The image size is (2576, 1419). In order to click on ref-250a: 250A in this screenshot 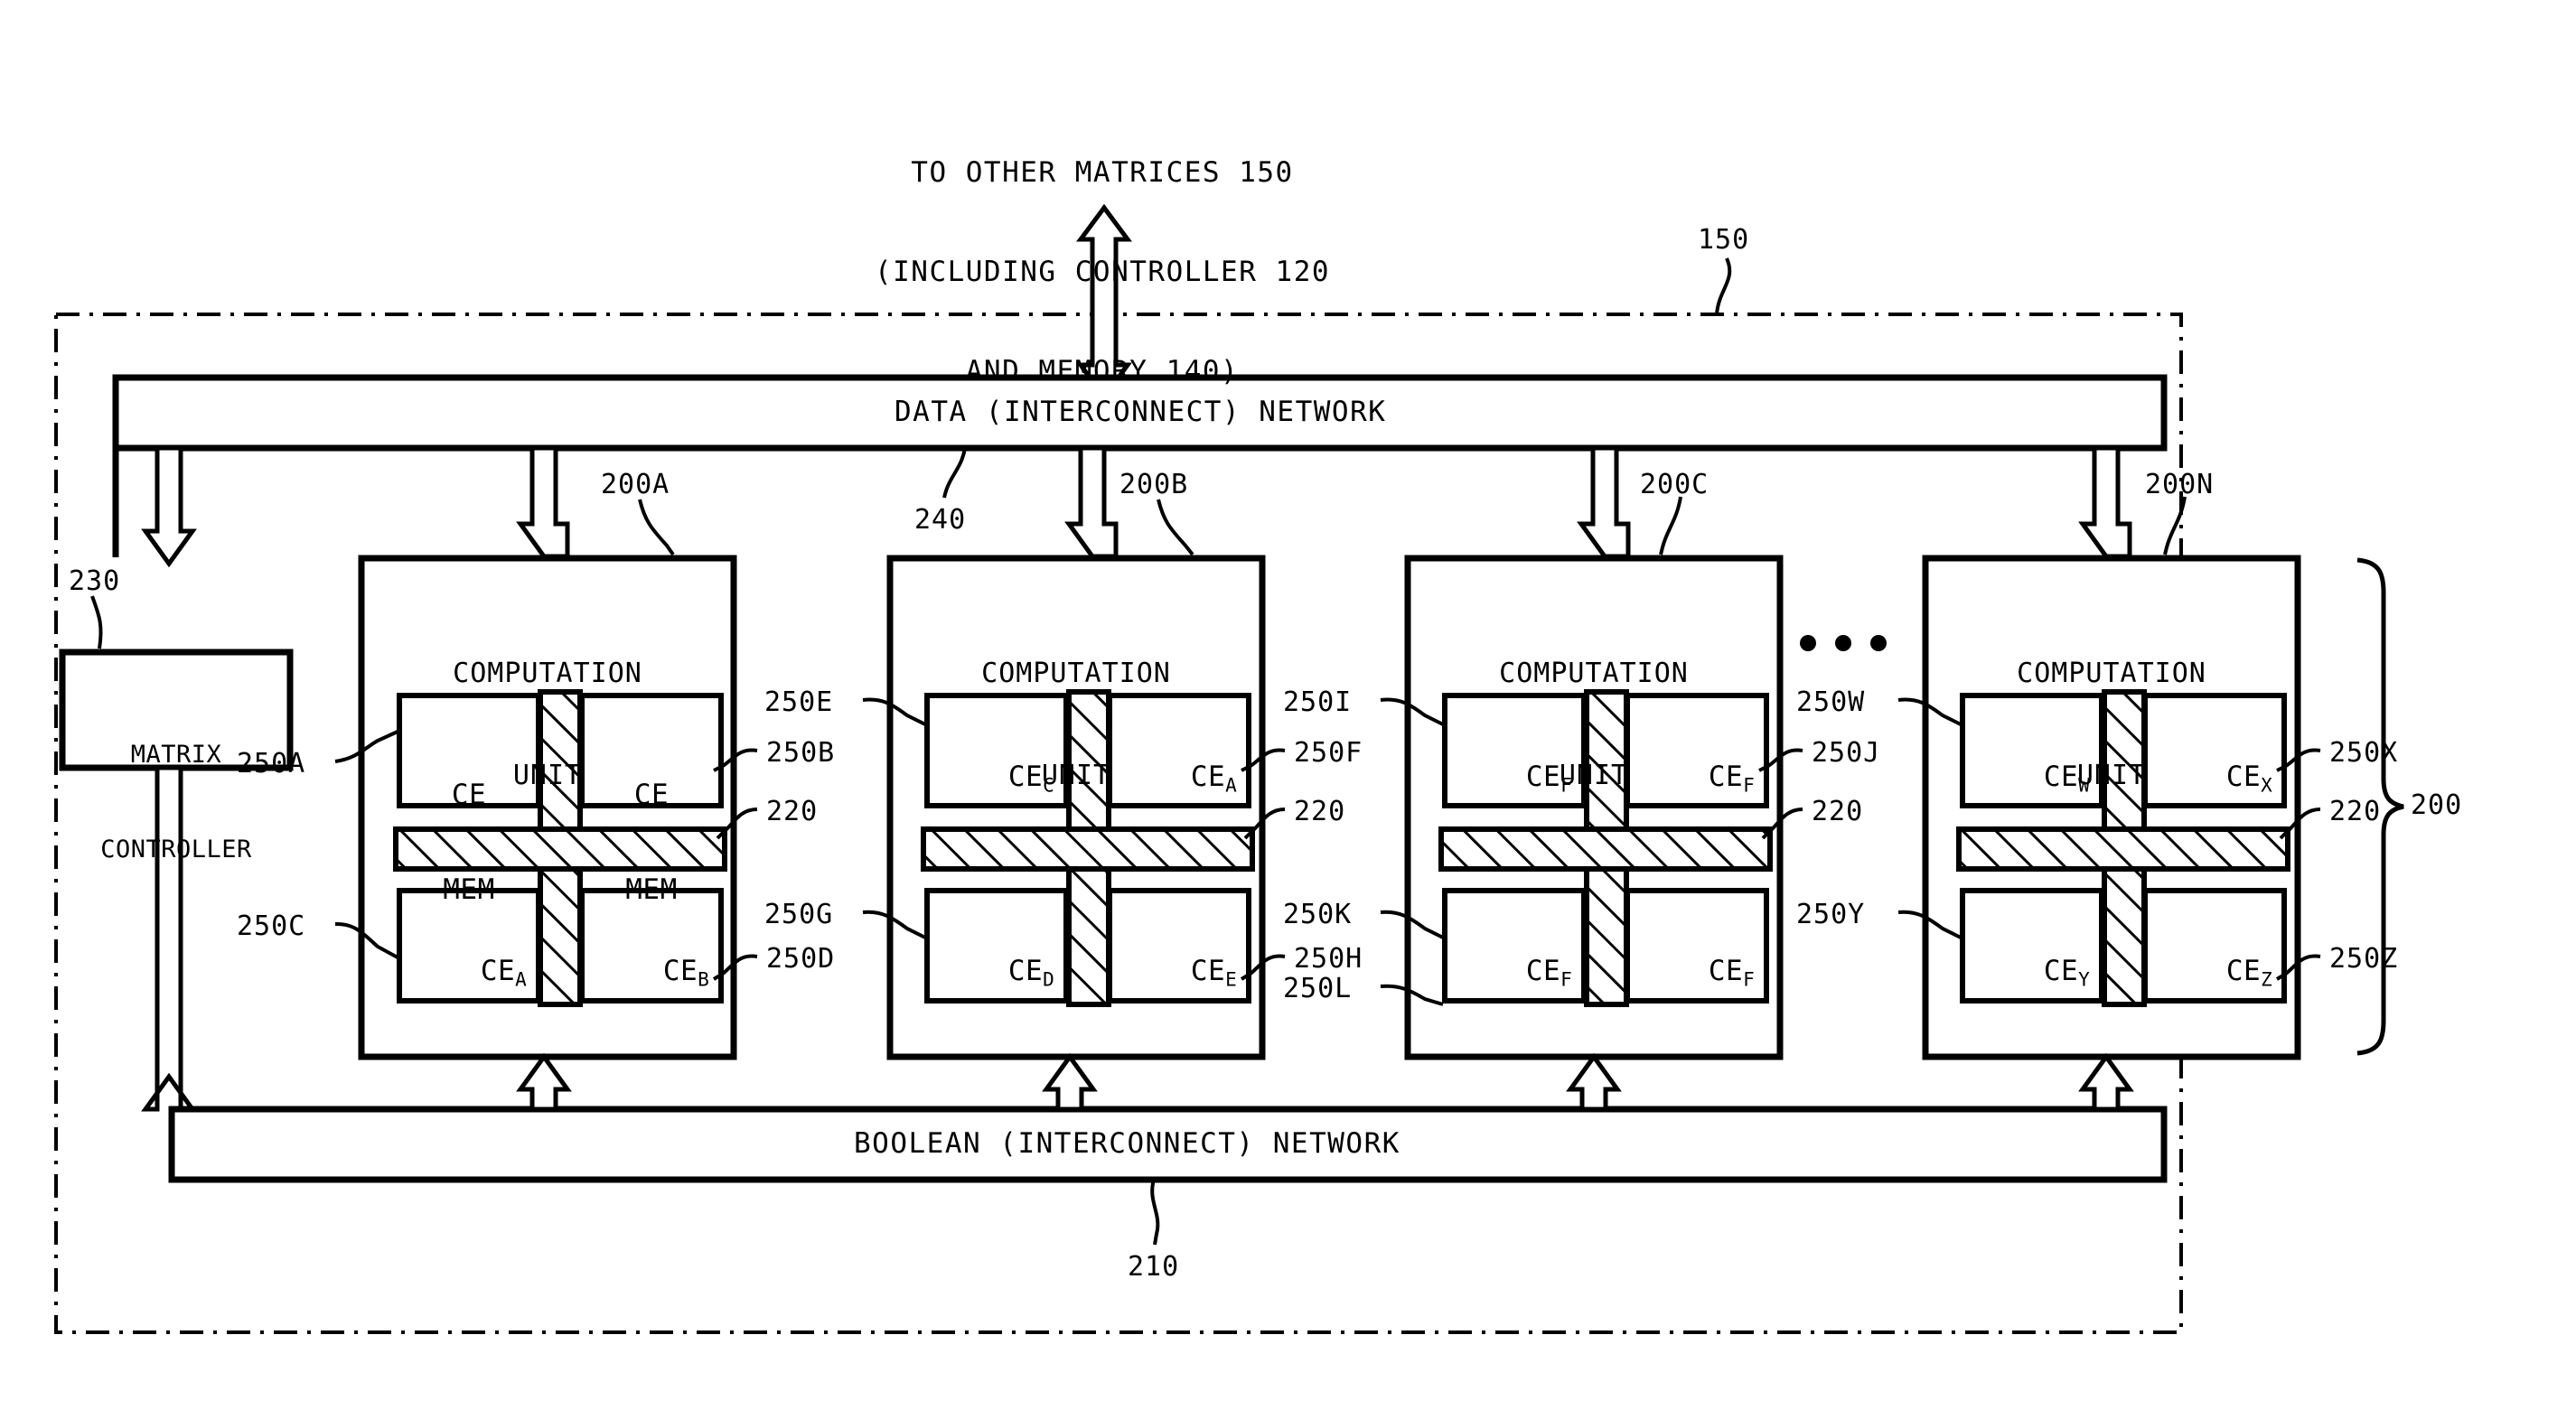, I will do `click(271, 764)`.